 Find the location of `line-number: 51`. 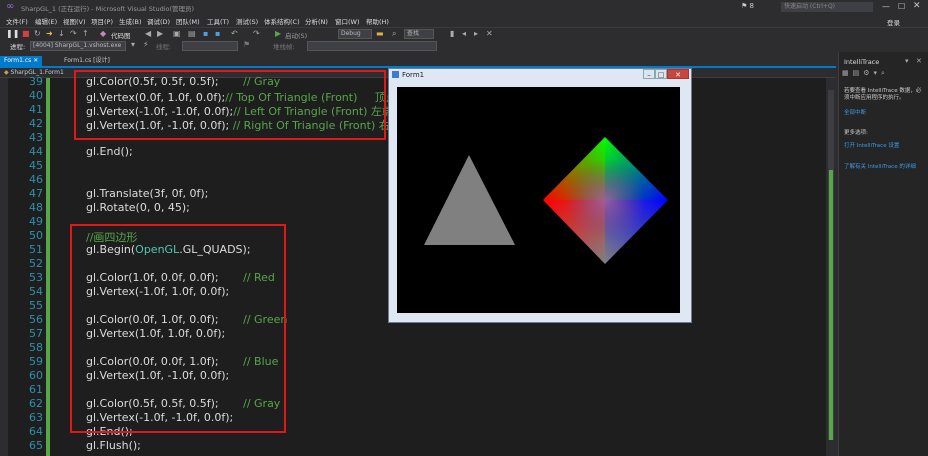

line-number: 51 is located at coordinates (36, 249).